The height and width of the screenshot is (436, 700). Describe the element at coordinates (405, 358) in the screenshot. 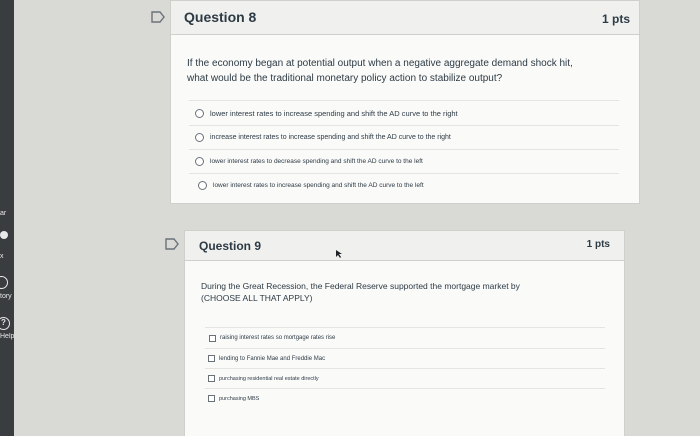

I see `answer-option: lending to Fannie Mae and Freddie Mac` at that location.